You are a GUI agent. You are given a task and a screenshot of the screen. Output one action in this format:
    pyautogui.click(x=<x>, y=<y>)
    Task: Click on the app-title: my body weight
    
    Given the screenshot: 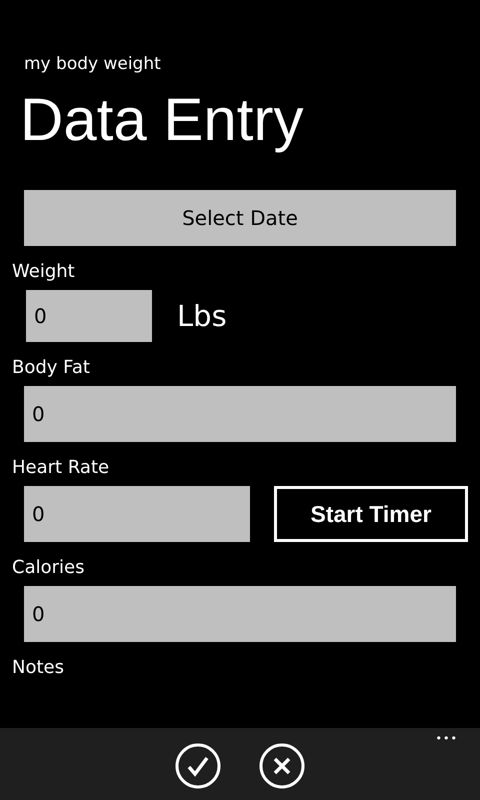 What is the action you would take?
    pyautogui.click(x=92, y=64)
    